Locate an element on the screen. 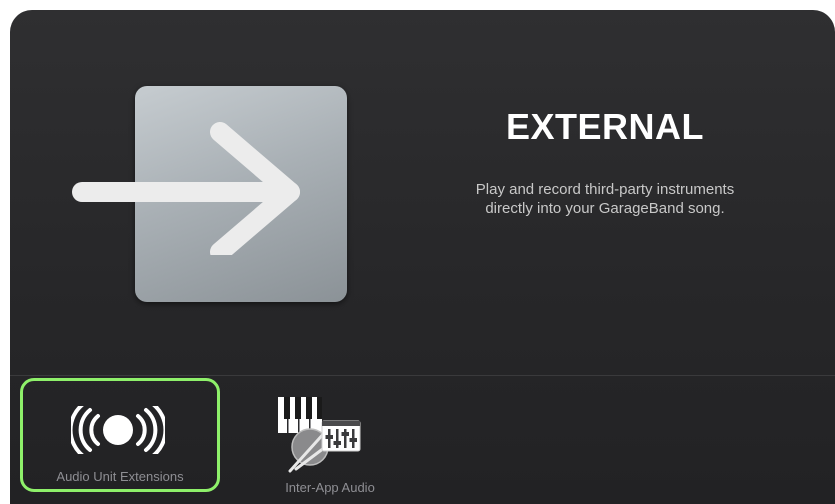  audio-unit-extensions-label: Audio Unit Extensions is located at coordinates (120, 476).